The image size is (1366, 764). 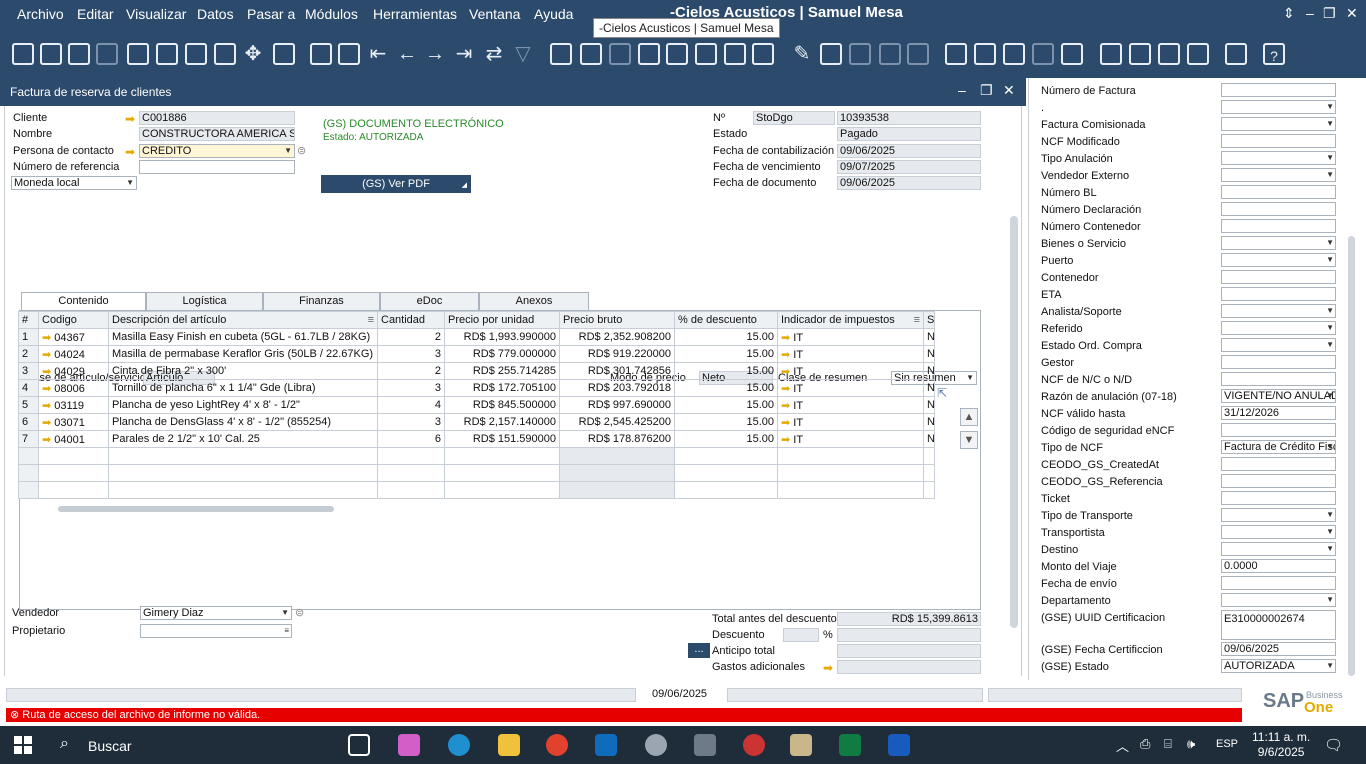 What do you see at coordinates (831, 54) in the screenshot?
I see `note-icon` at bounding box center [831, 54].